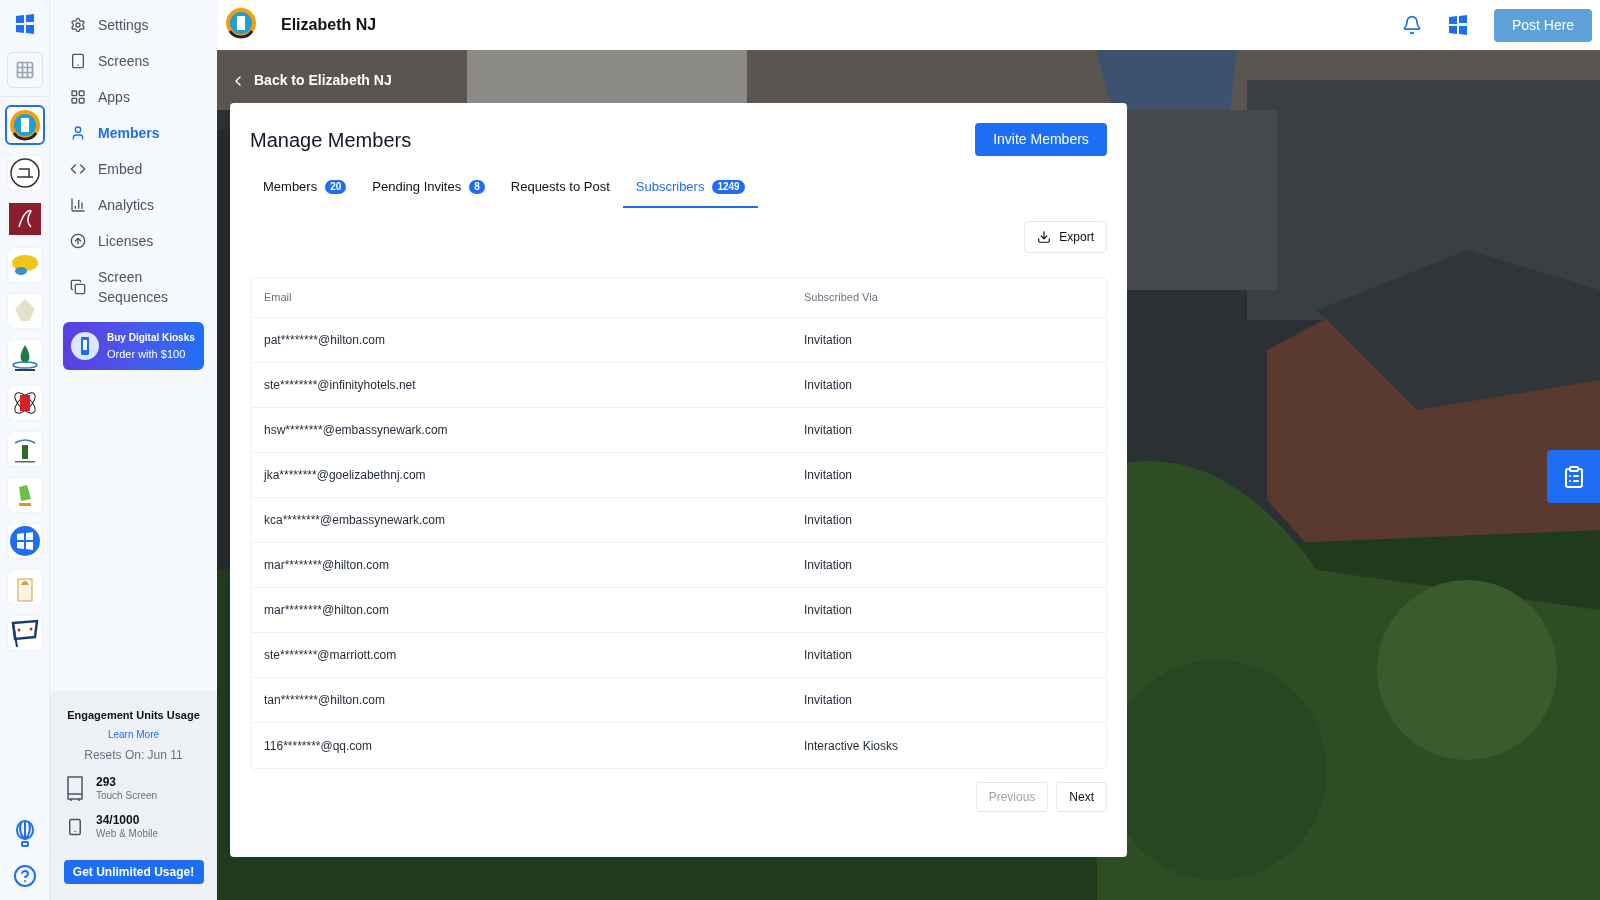 The image size is (1600, 900). I want to click on table-cell-text: 116********@qq.com, so click(319, 746).